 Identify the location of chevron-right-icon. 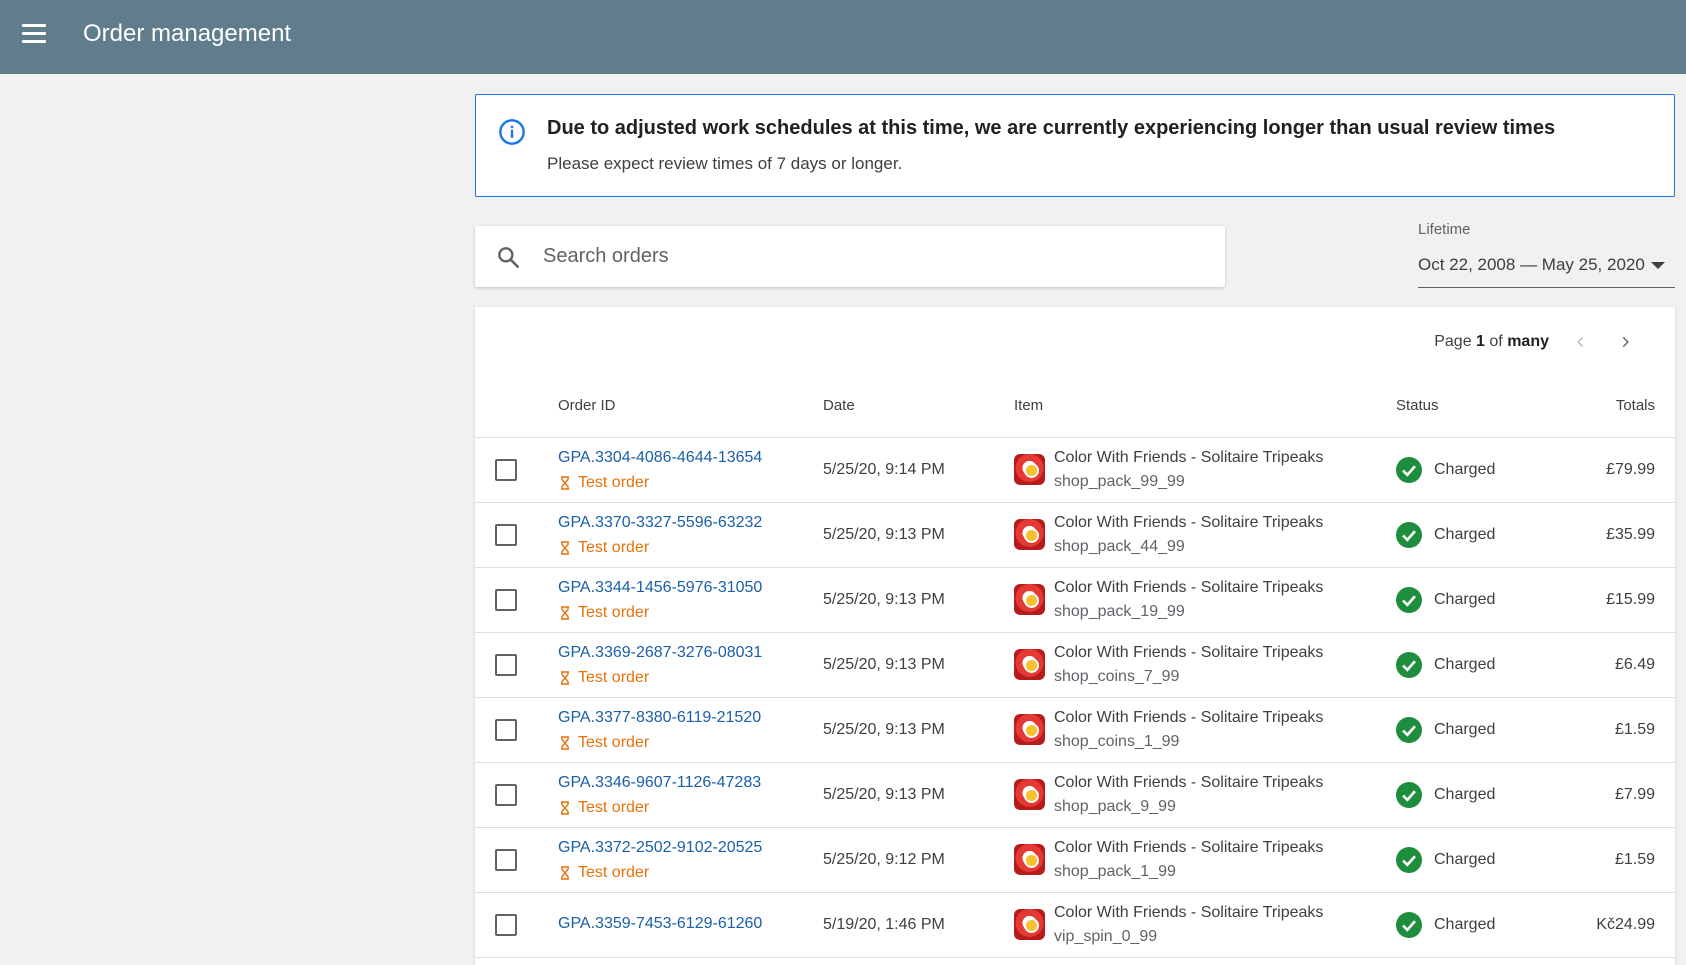
(1625, 342).